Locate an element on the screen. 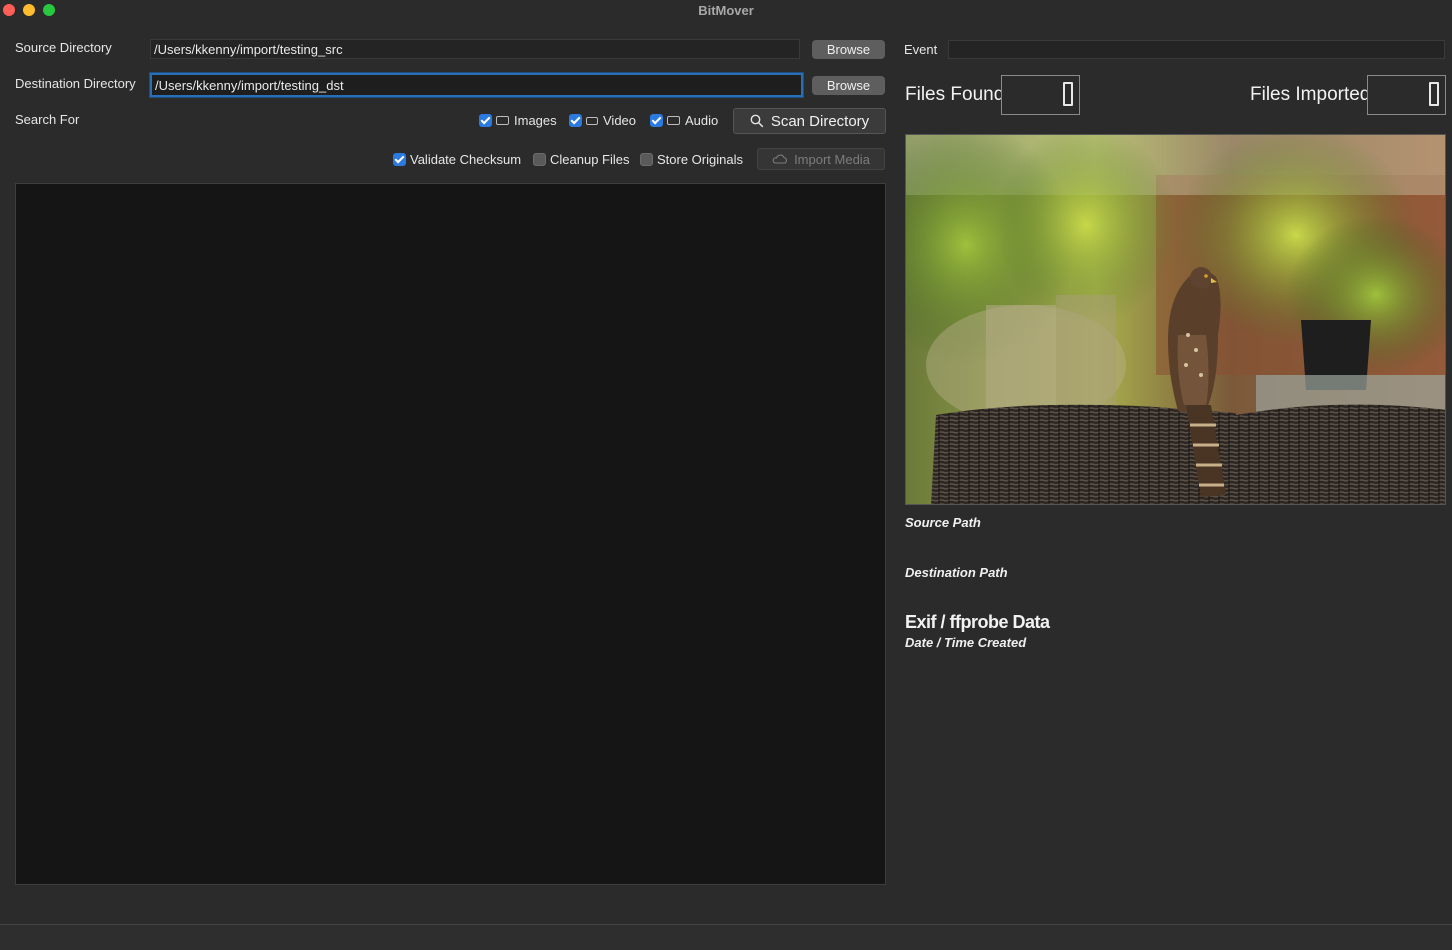 Image resolution: width=1452 pixels, height=950 pixels. files-imported-digit is located at coordinates (1434, 94).